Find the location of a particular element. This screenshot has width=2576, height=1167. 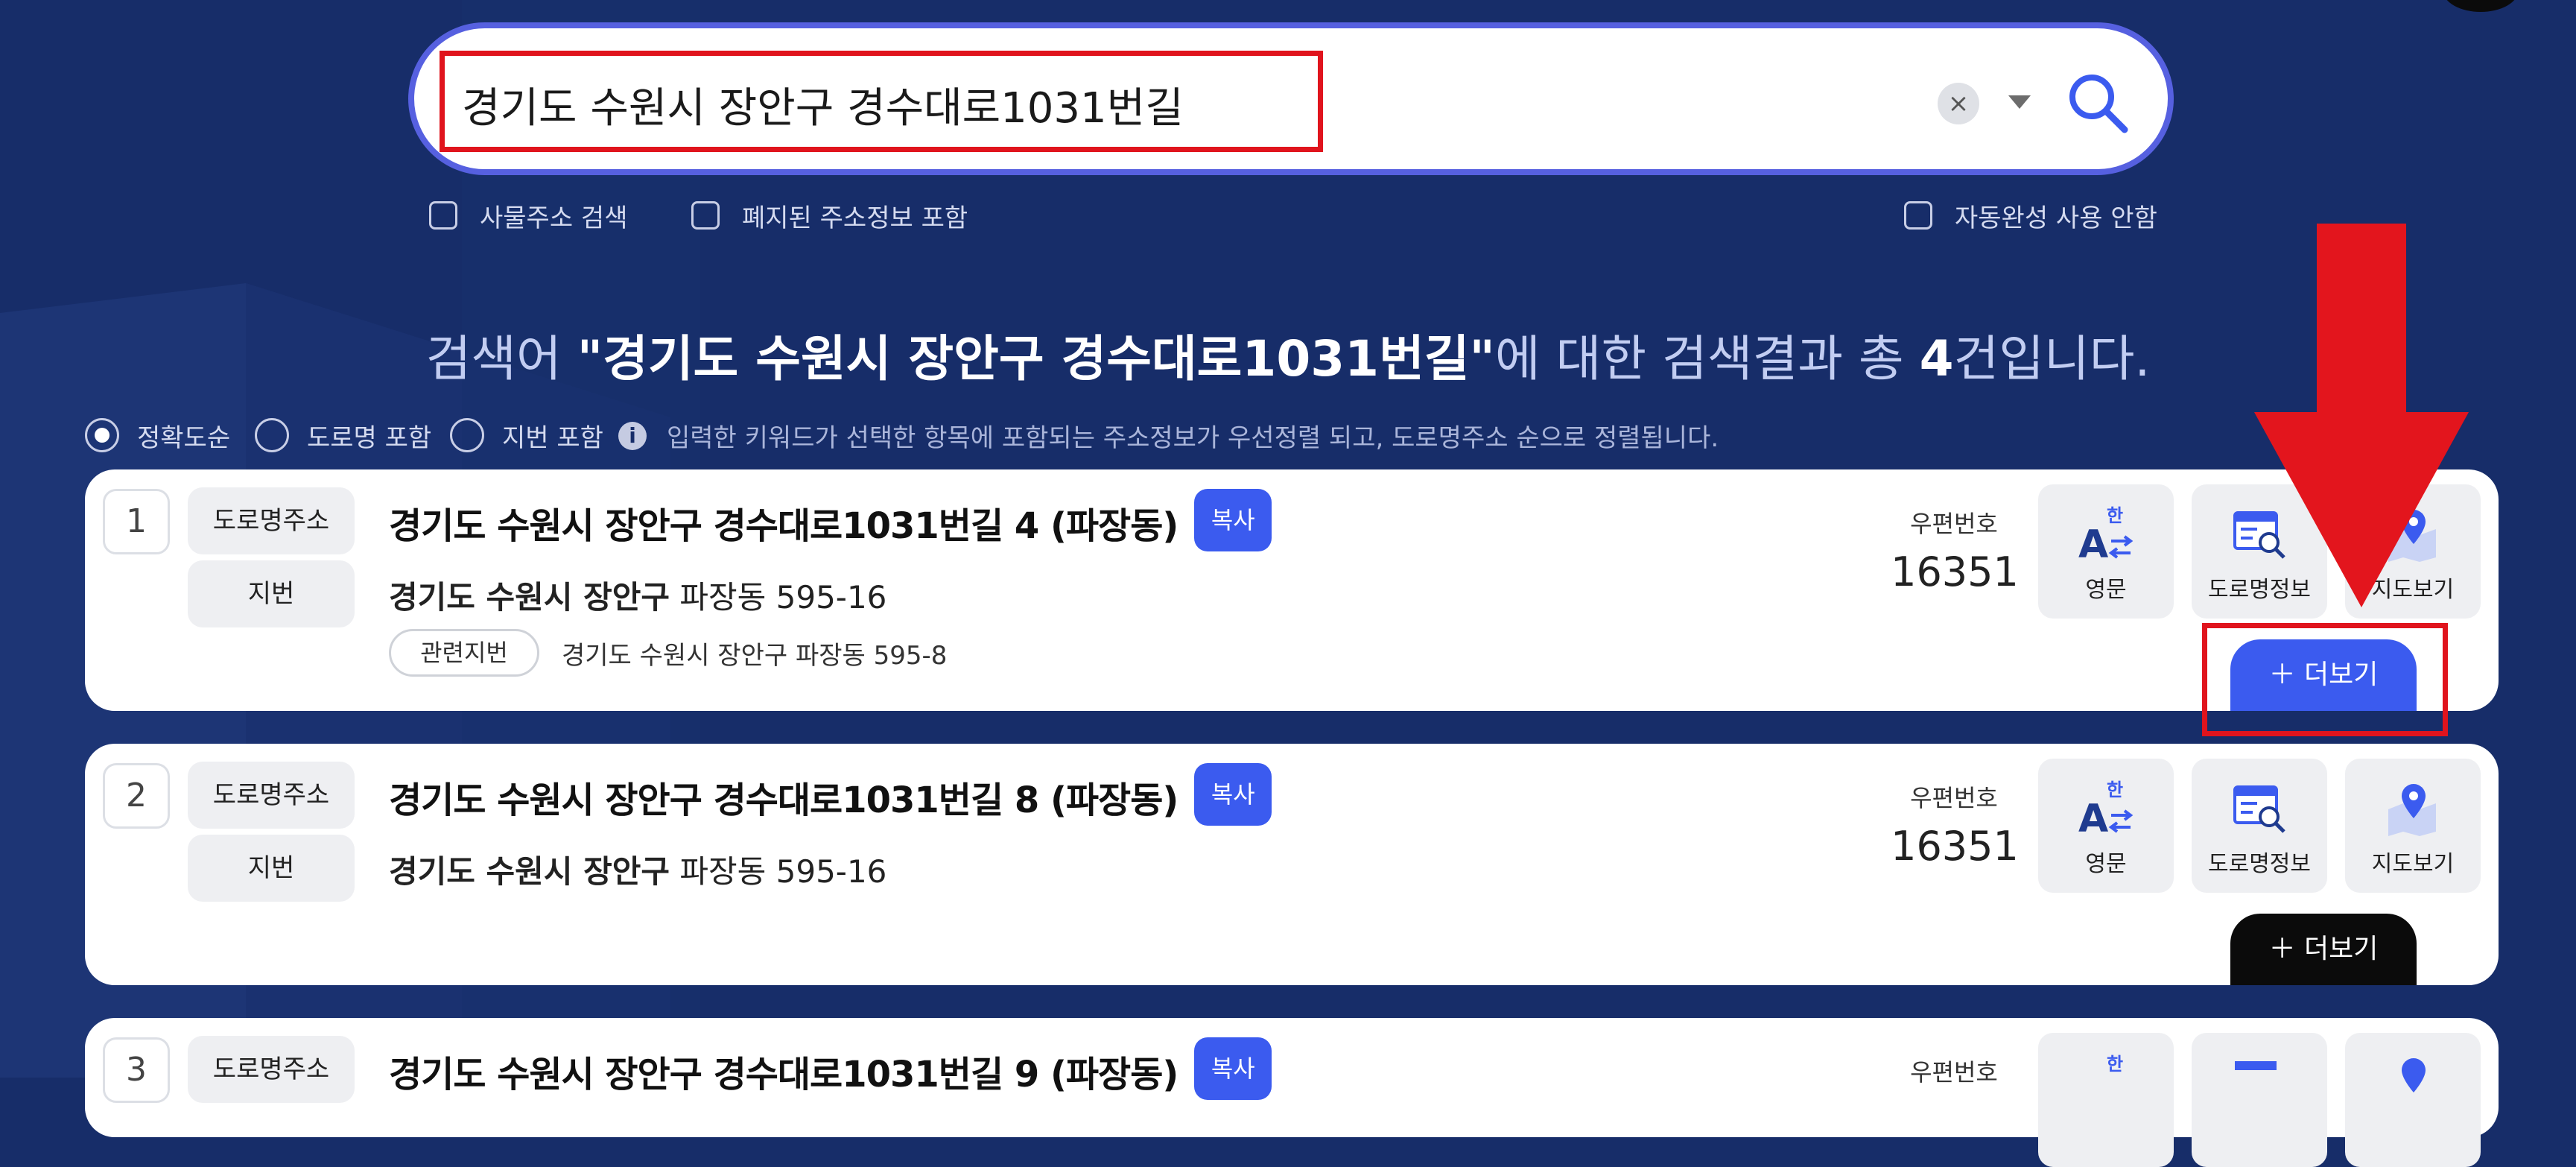

result-index: 3 is located at coordinates (137, 1070).